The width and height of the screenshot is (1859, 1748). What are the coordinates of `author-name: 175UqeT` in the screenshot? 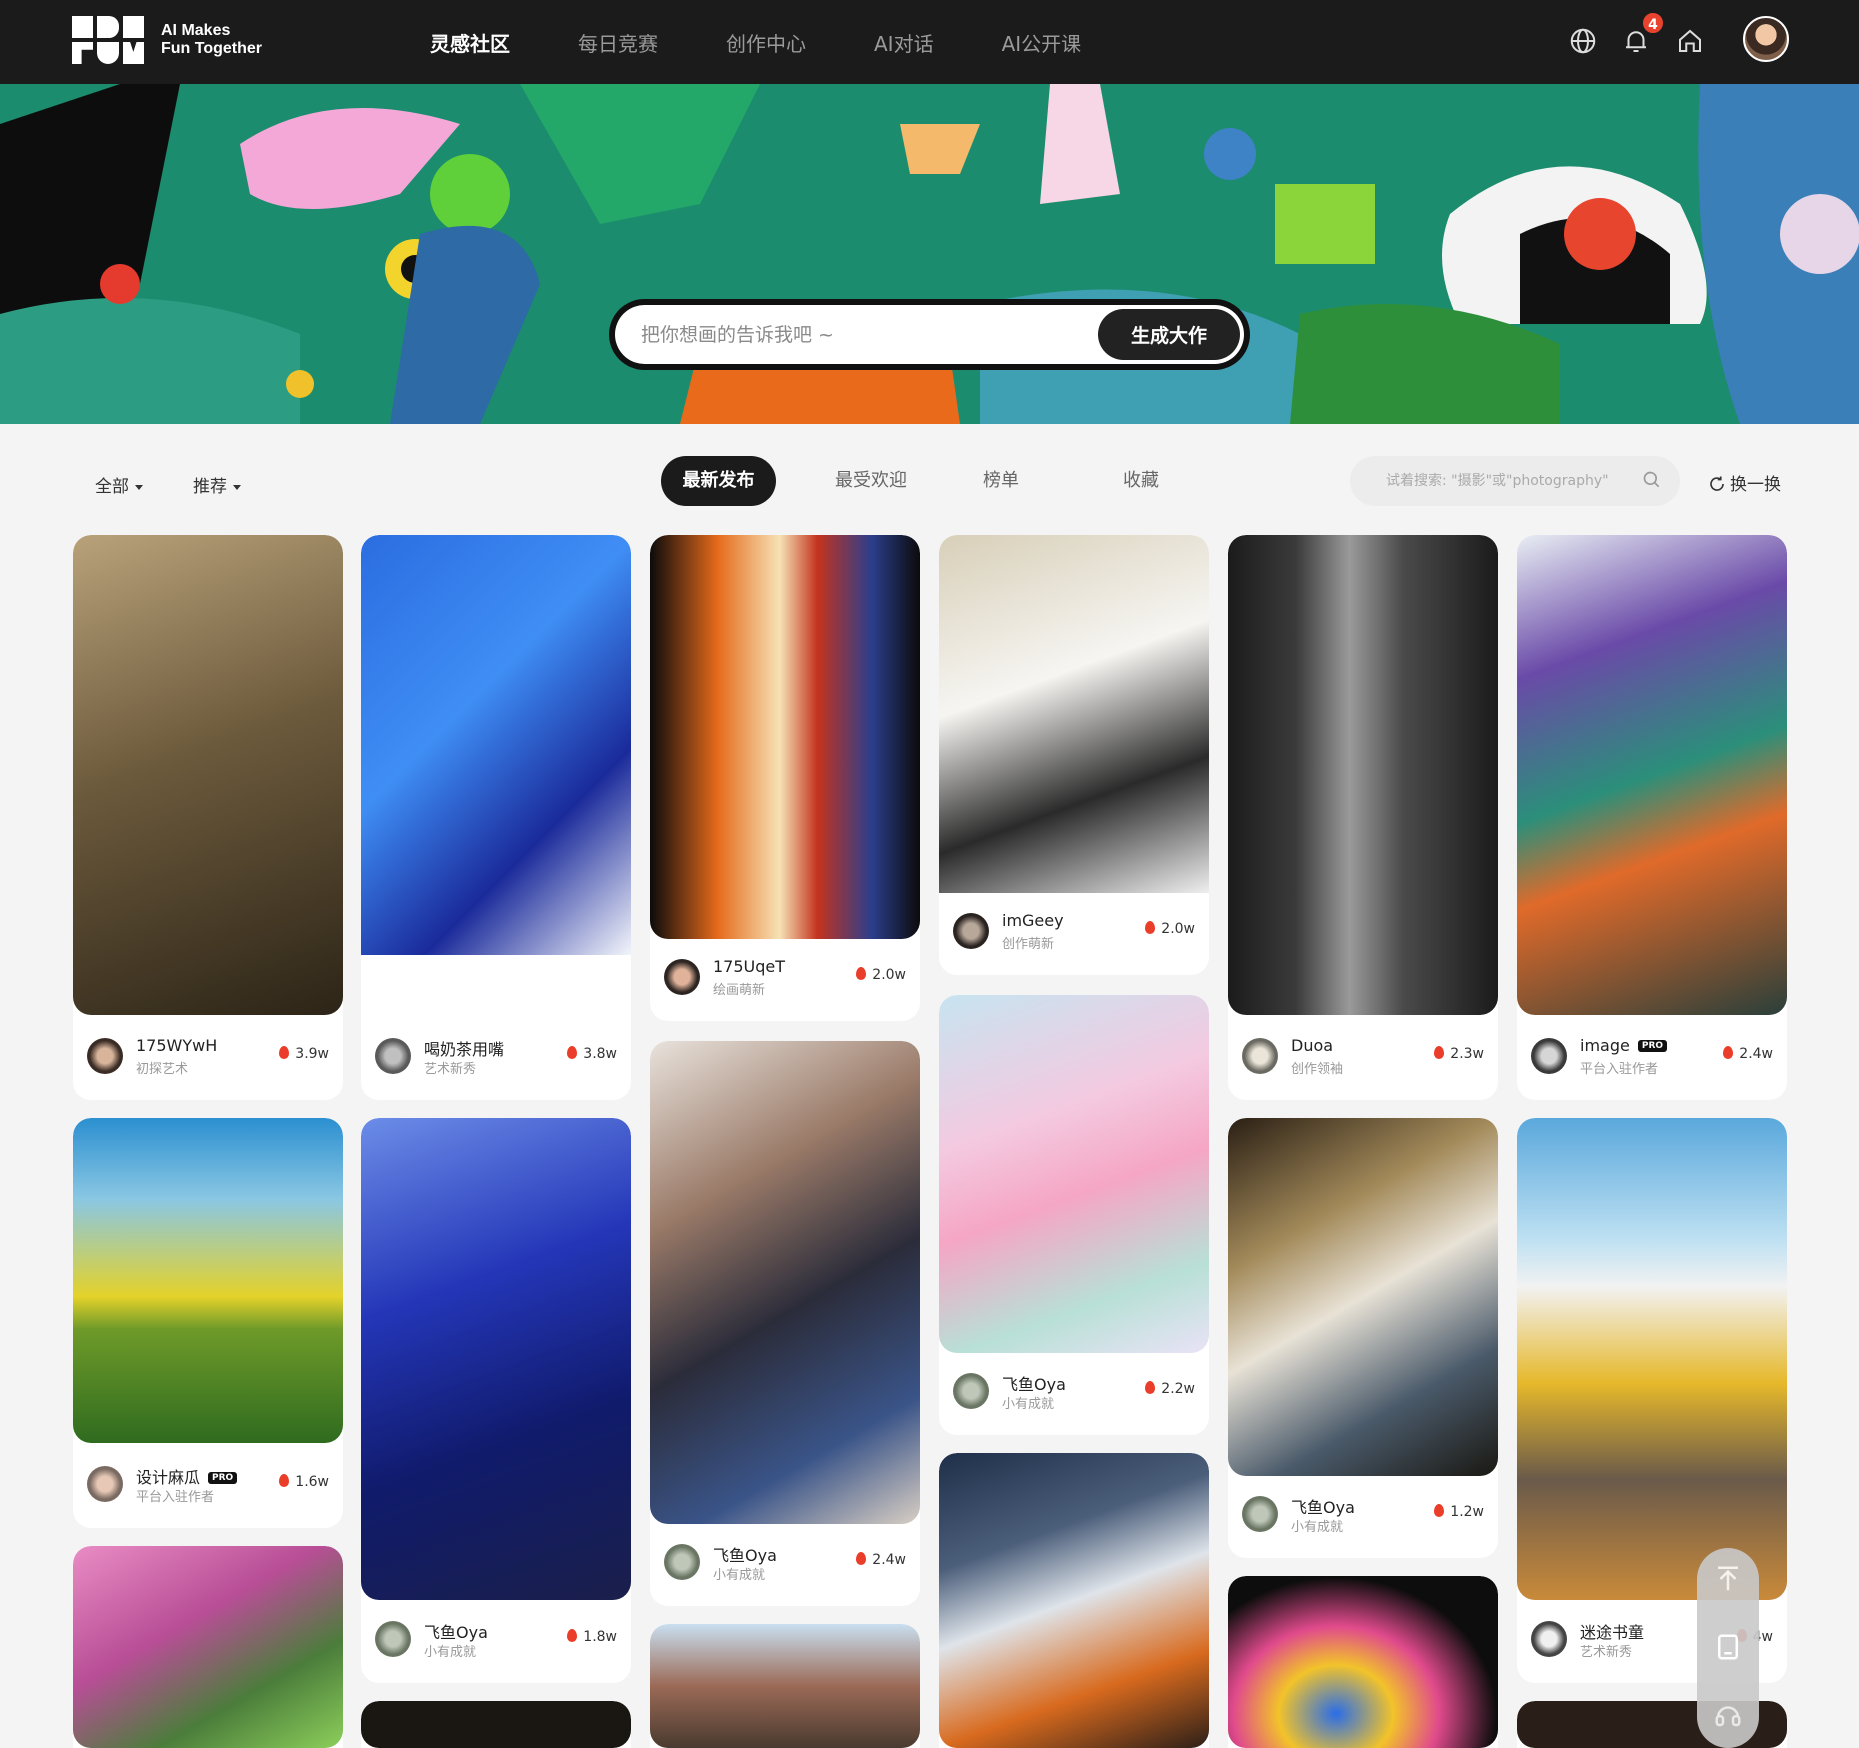 It's located at (749, 966).